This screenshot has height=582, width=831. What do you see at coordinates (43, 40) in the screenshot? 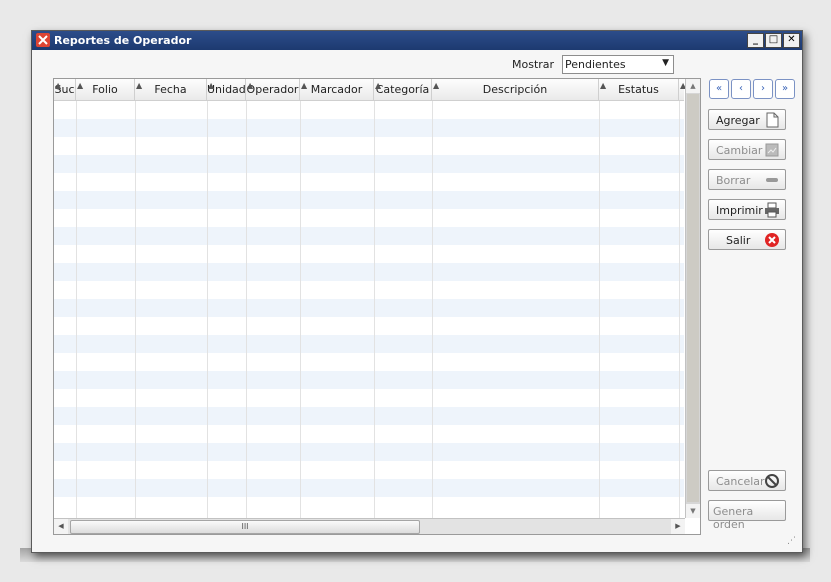
I see `app-icon` at bounding box center [43, 40].